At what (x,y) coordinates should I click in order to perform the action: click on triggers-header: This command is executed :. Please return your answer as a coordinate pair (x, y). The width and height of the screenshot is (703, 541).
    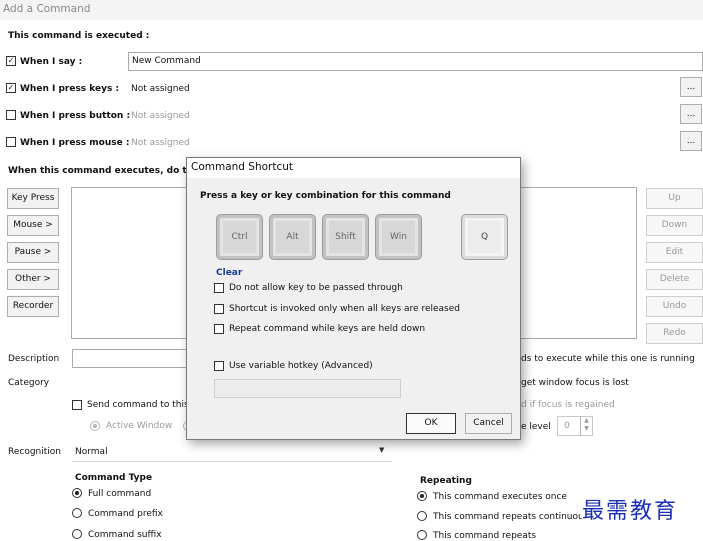
    Looking at the image, I should click on (79, 36).